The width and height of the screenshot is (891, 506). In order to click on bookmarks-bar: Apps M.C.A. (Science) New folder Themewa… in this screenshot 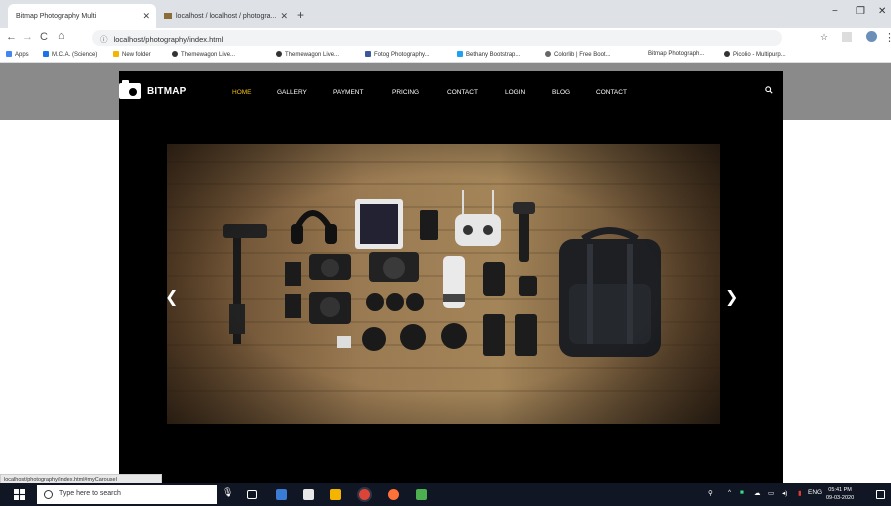, I will do `click(445, 55)`.